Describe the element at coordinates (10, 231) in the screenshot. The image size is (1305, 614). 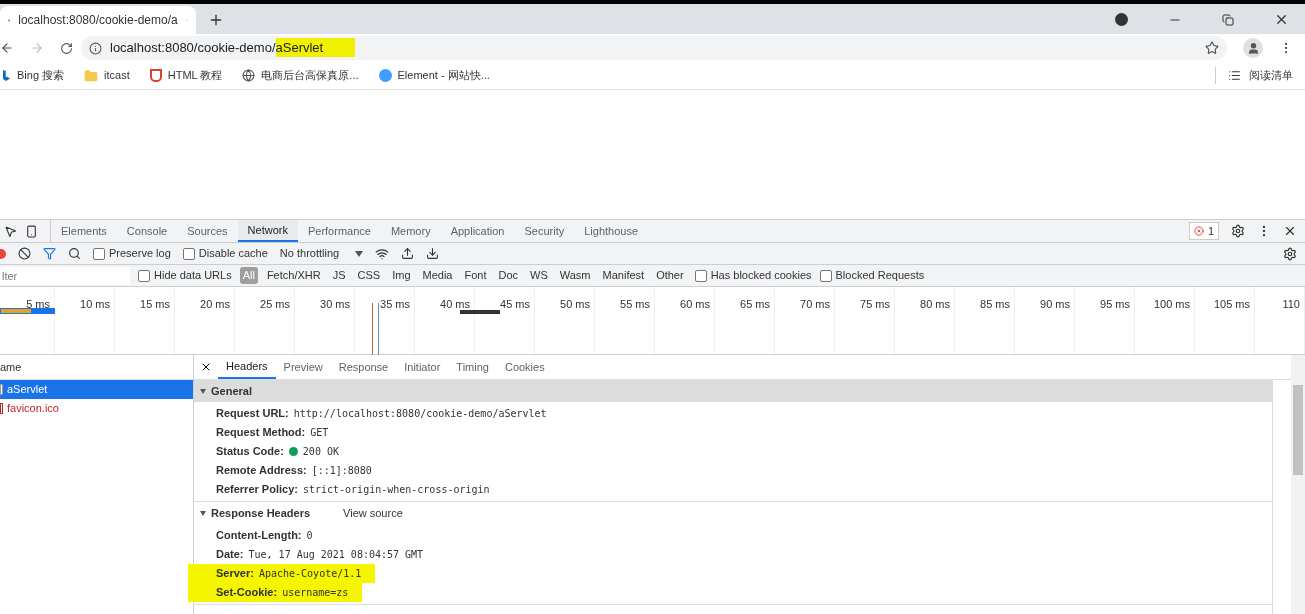
I see `inspect-icon` at that location.